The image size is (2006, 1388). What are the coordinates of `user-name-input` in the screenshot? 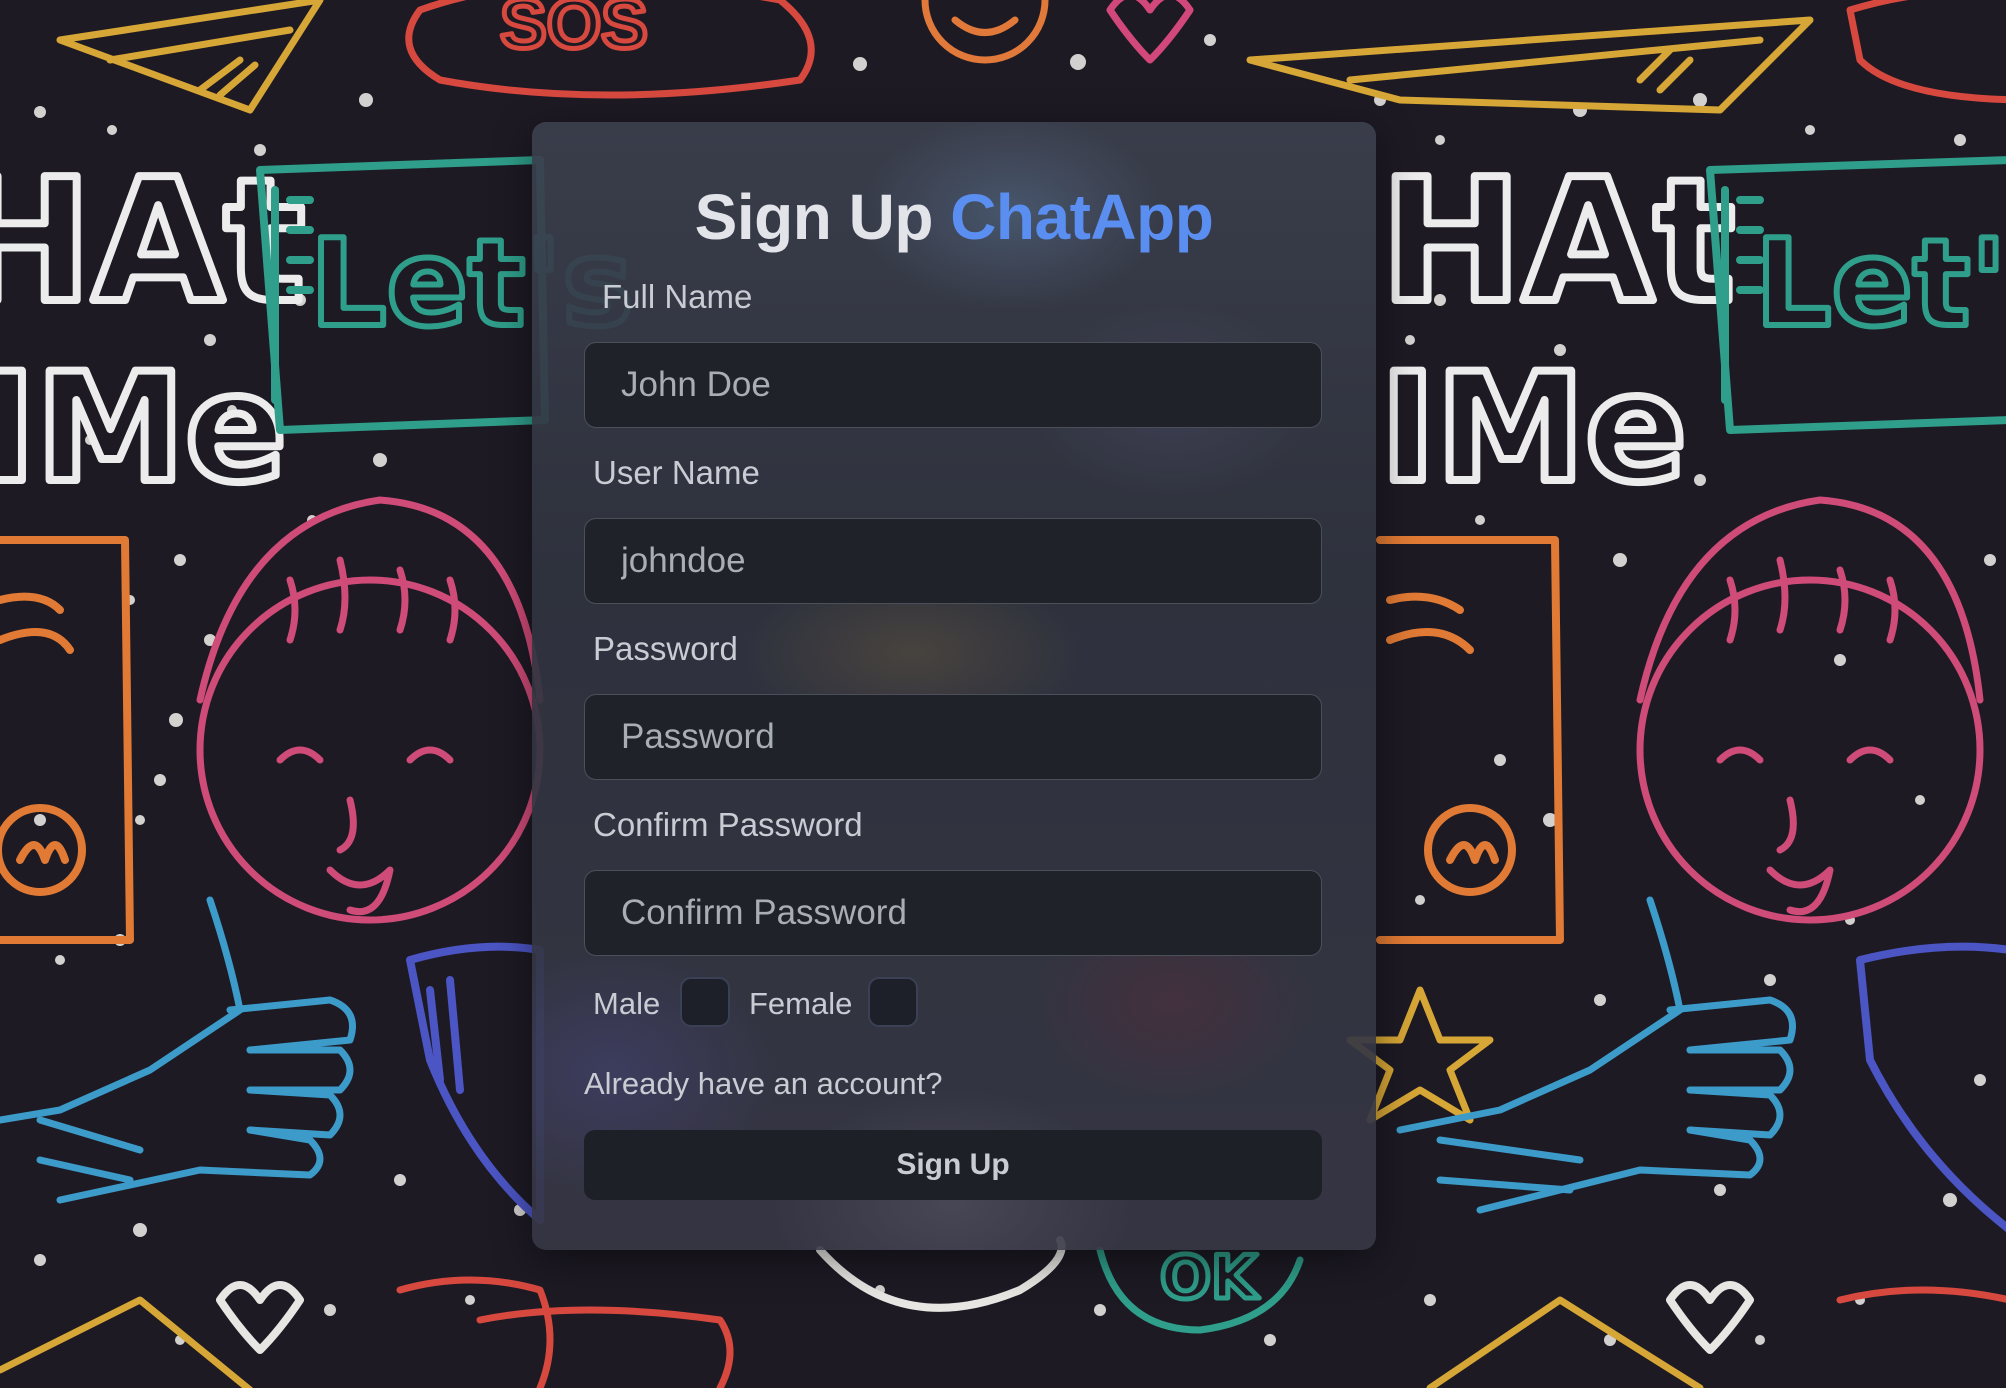 It's located at (953, 561).